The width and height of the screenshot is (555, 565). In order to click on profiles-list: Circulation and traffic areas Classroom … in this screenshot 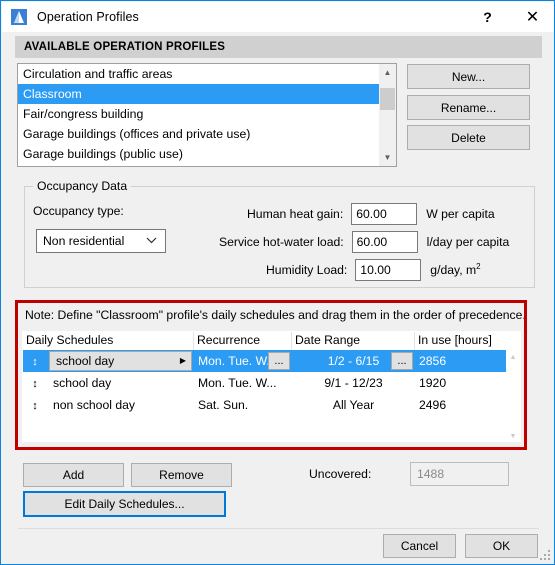, I will do `click(199, 114)`.